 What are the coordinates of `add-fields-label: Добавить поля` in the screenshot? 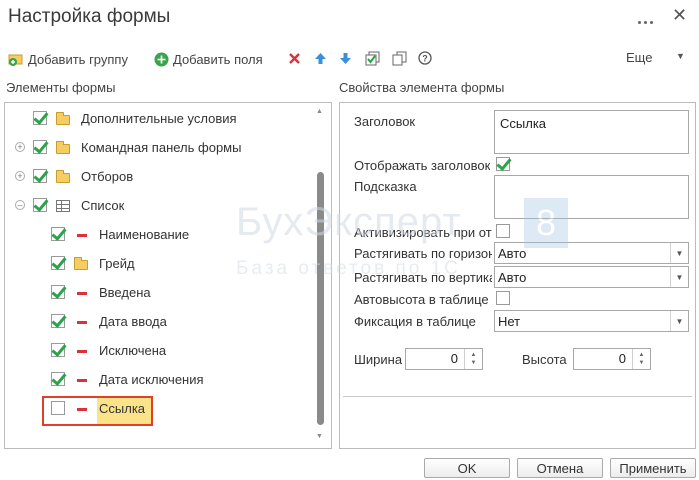 It's located at (218, 59).